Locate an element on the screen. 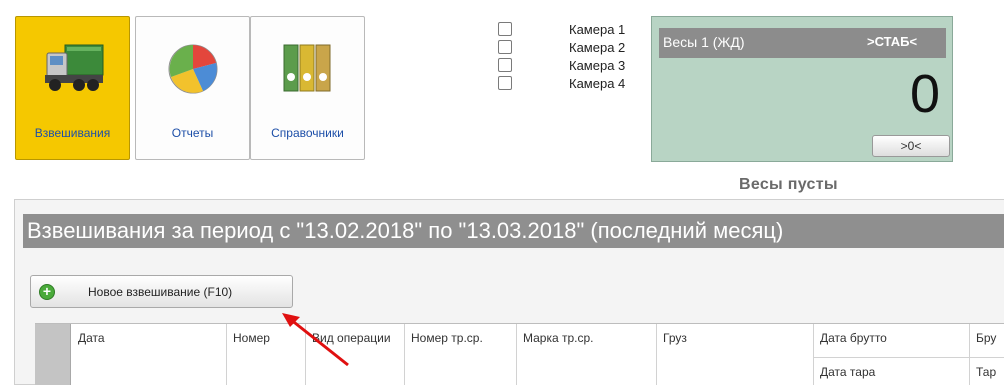  camera-3-checkbox is located at coordinates (505, 65).